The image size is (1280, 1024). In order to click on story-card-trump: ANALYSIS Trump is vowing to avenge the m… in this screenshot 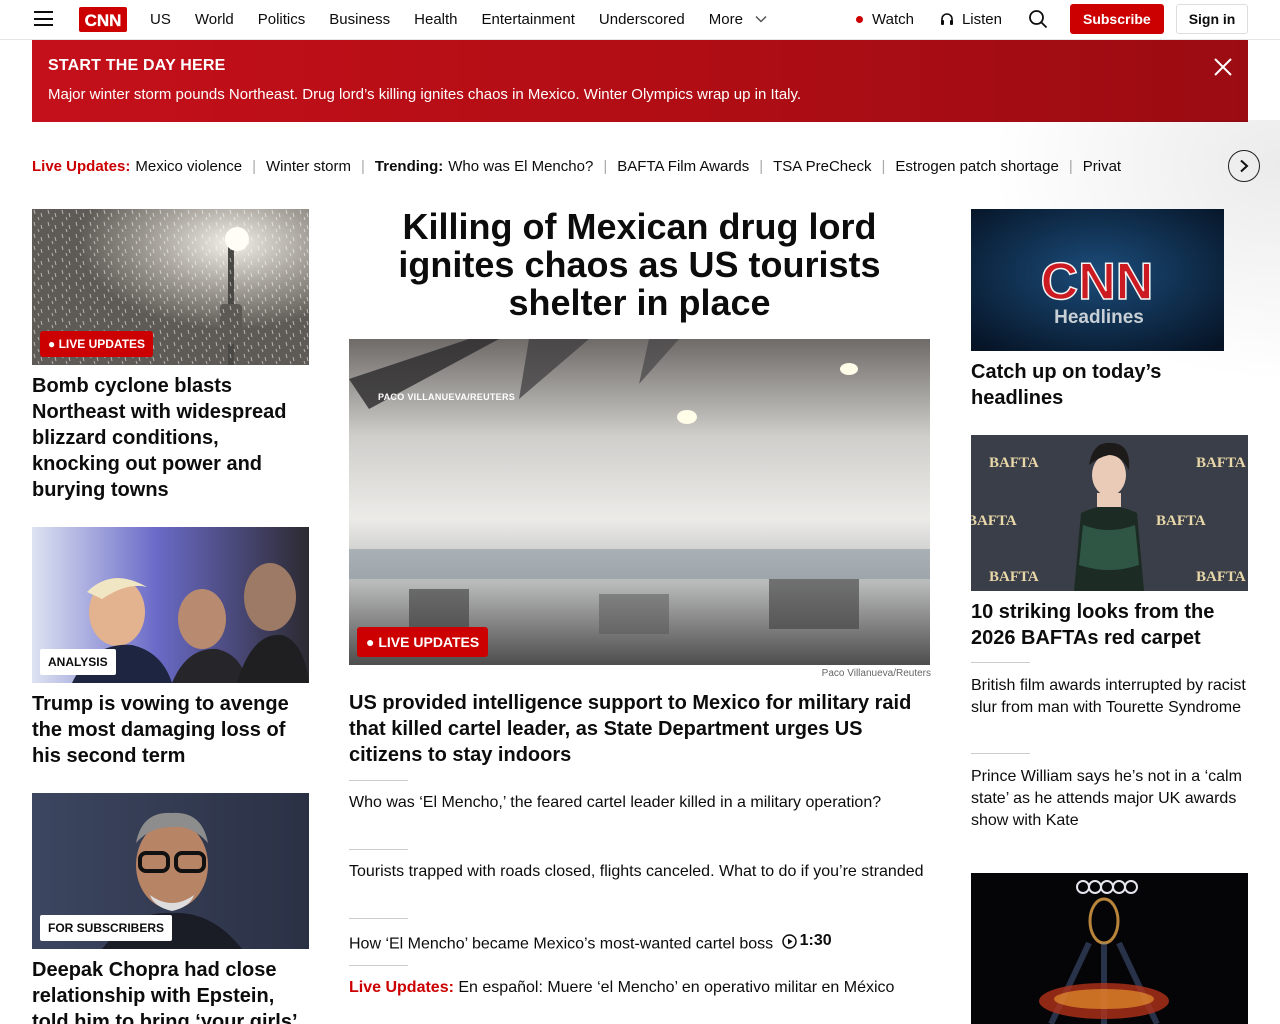, I will do `click(170, 648)`.